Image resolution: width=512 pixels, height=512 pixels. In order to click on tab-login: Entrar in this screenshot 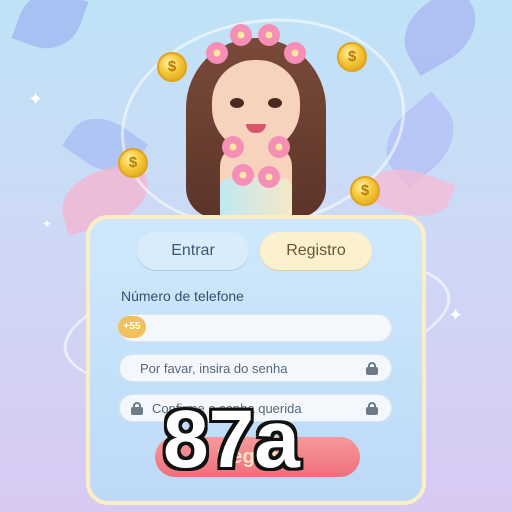, I will do `click(193, 251)`.